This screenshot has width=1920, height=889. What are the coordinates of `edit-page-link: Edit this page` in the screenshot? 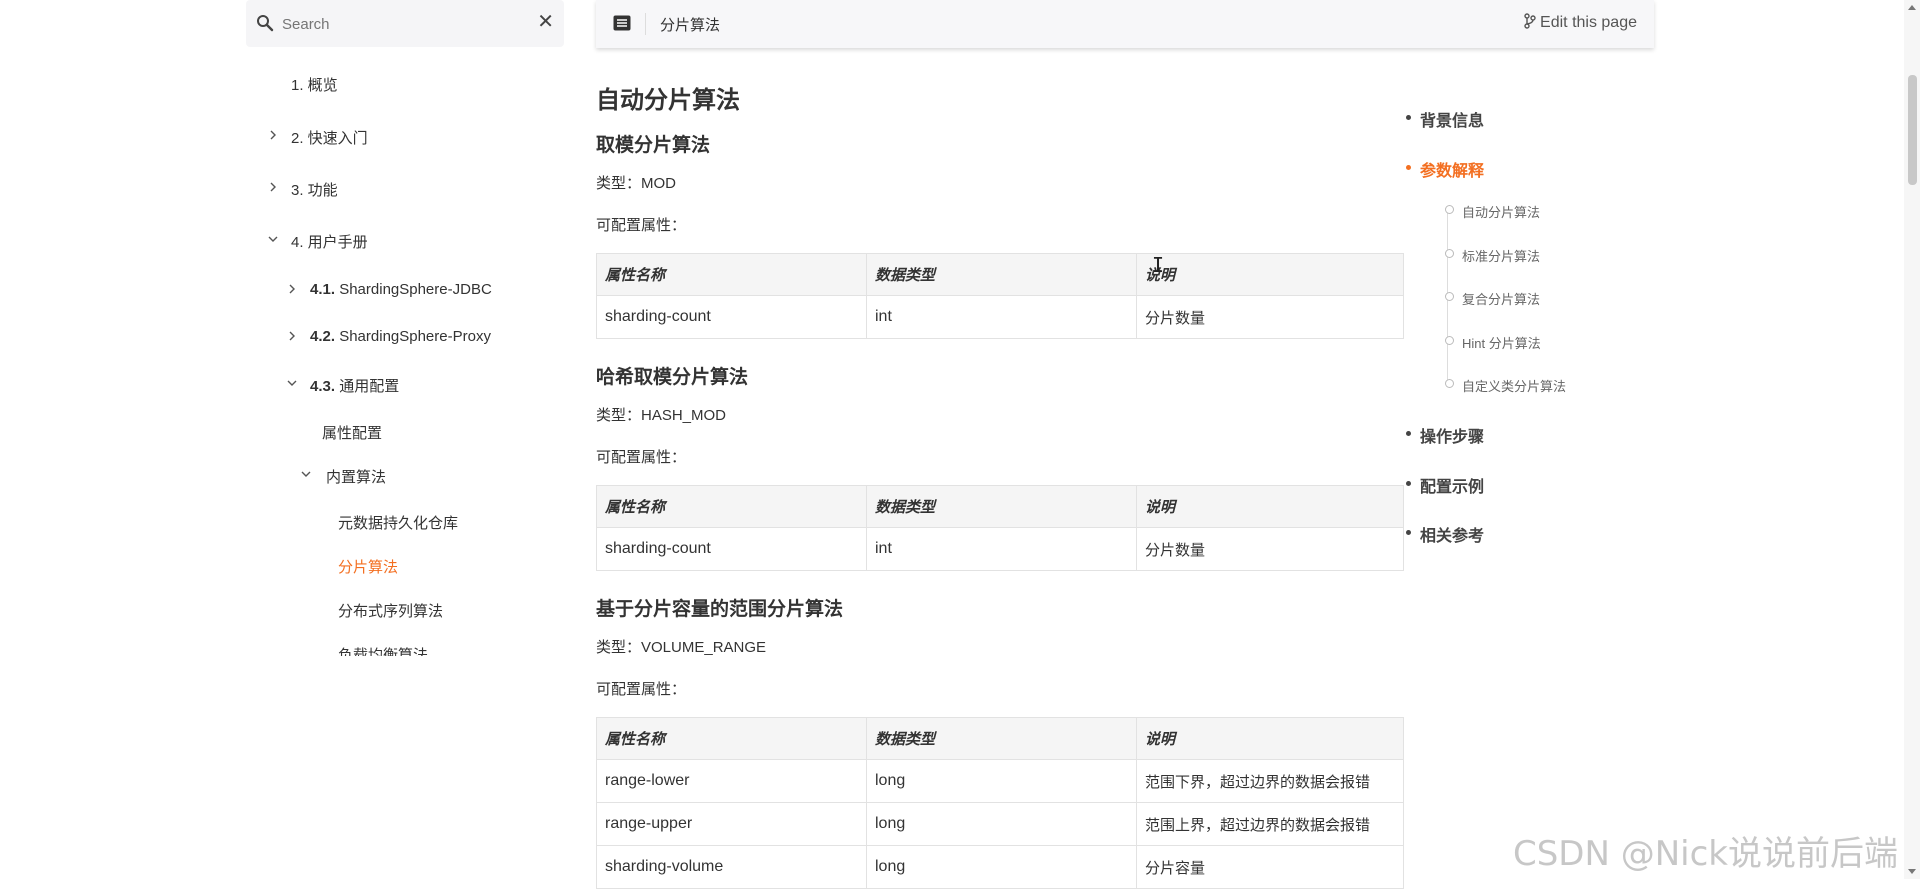 It's located at (1580, 22).